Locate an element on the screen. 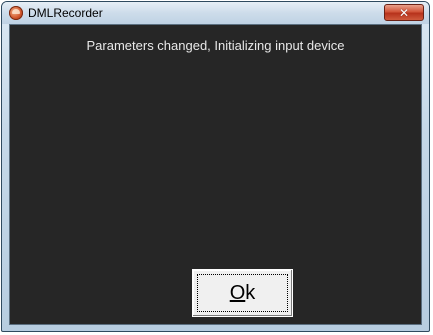 The height and width of the screenshot is (335, 433). ok-button: Ok is located at coordinates (242, 293).